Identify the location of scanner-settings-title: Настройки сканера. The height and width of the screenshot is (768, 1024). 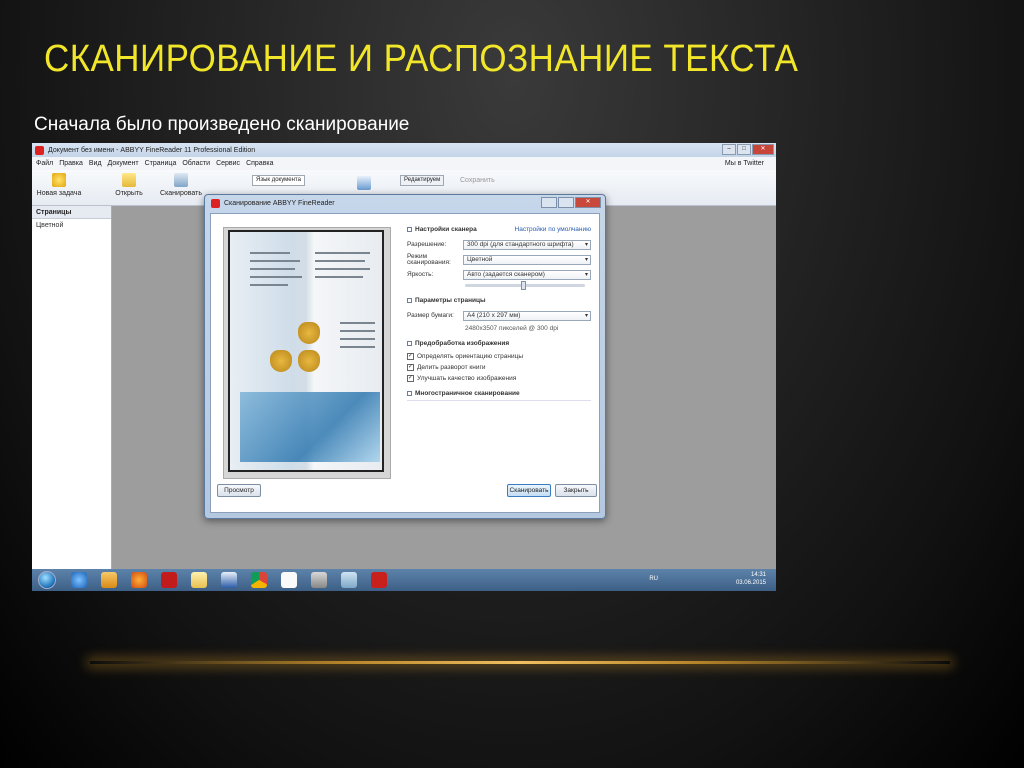
(446, 229).